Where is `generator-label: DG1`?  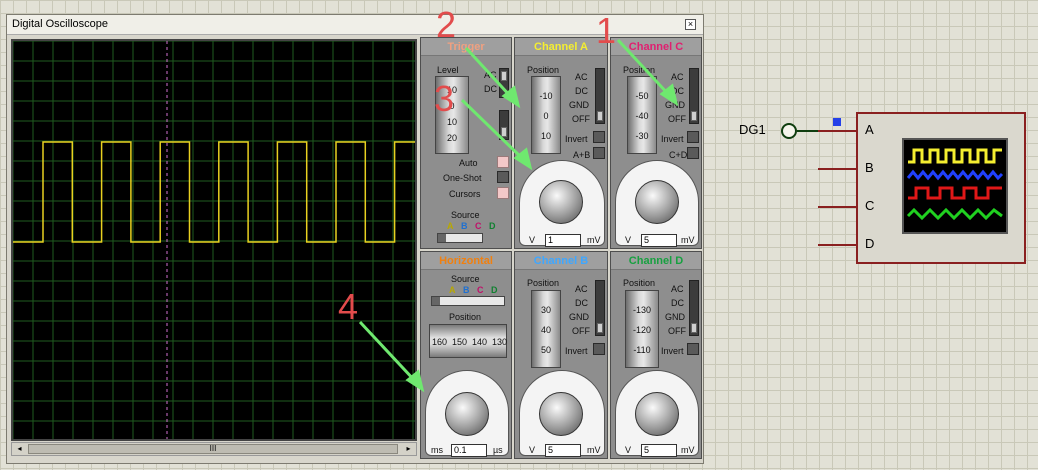
generator-label: DG1 is located at coordinates (752, 129).